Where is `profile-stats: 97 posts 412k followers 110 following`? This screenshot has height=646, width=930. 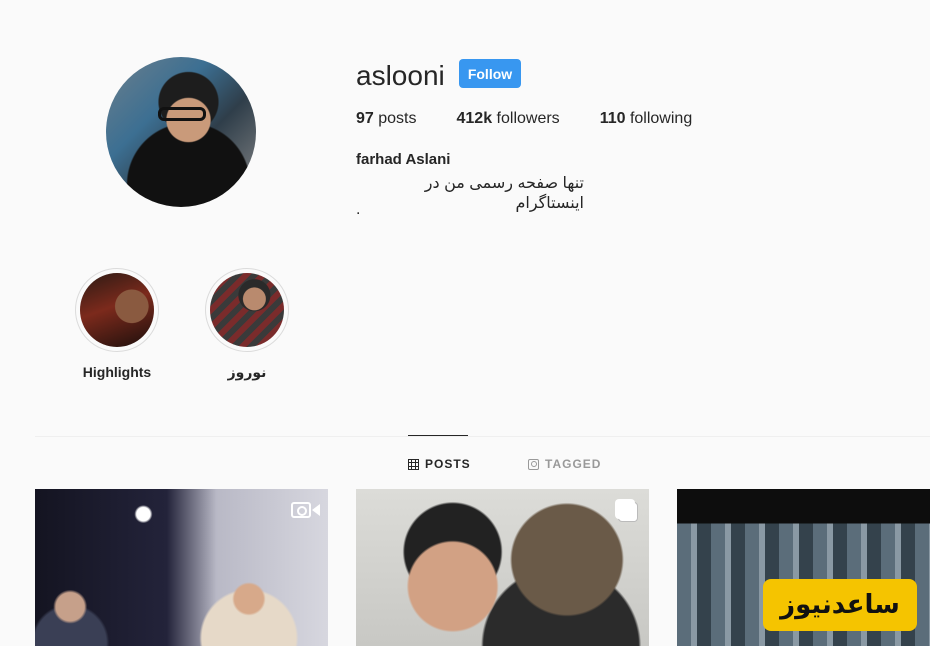
profile-stats: 97 posts 412k followers 110 following is located at coordinates (544, 119).